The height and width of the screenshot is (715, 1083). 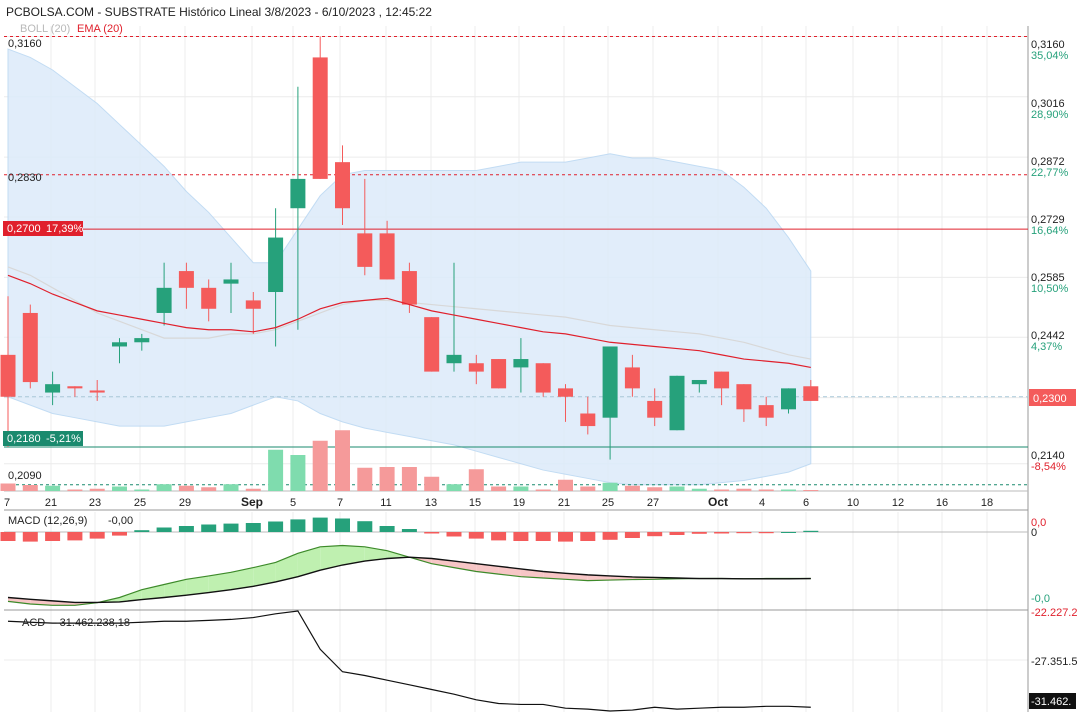 What do you see at coordinates (63, 439) in the screenshot?
I see `support-pct: -5,21%` at bounding box center [63, 439].